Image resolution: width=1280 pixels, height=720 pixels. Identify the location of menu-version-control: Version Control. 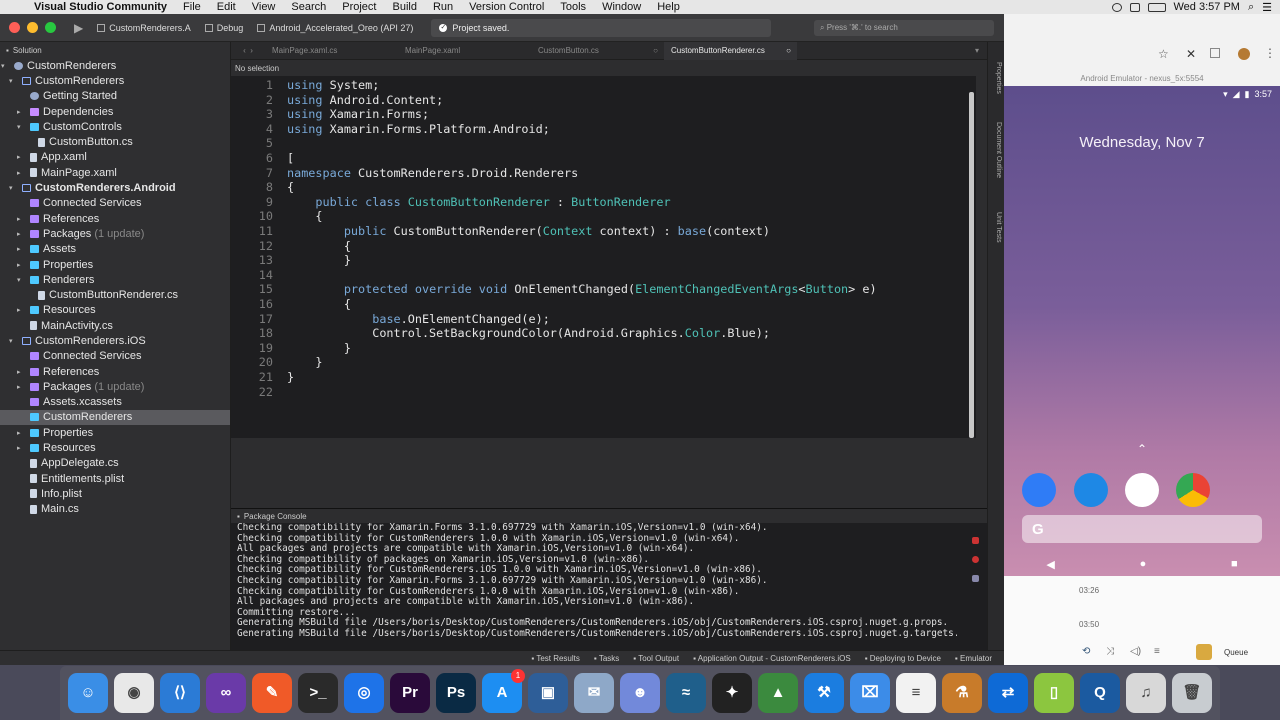
(506, 7).